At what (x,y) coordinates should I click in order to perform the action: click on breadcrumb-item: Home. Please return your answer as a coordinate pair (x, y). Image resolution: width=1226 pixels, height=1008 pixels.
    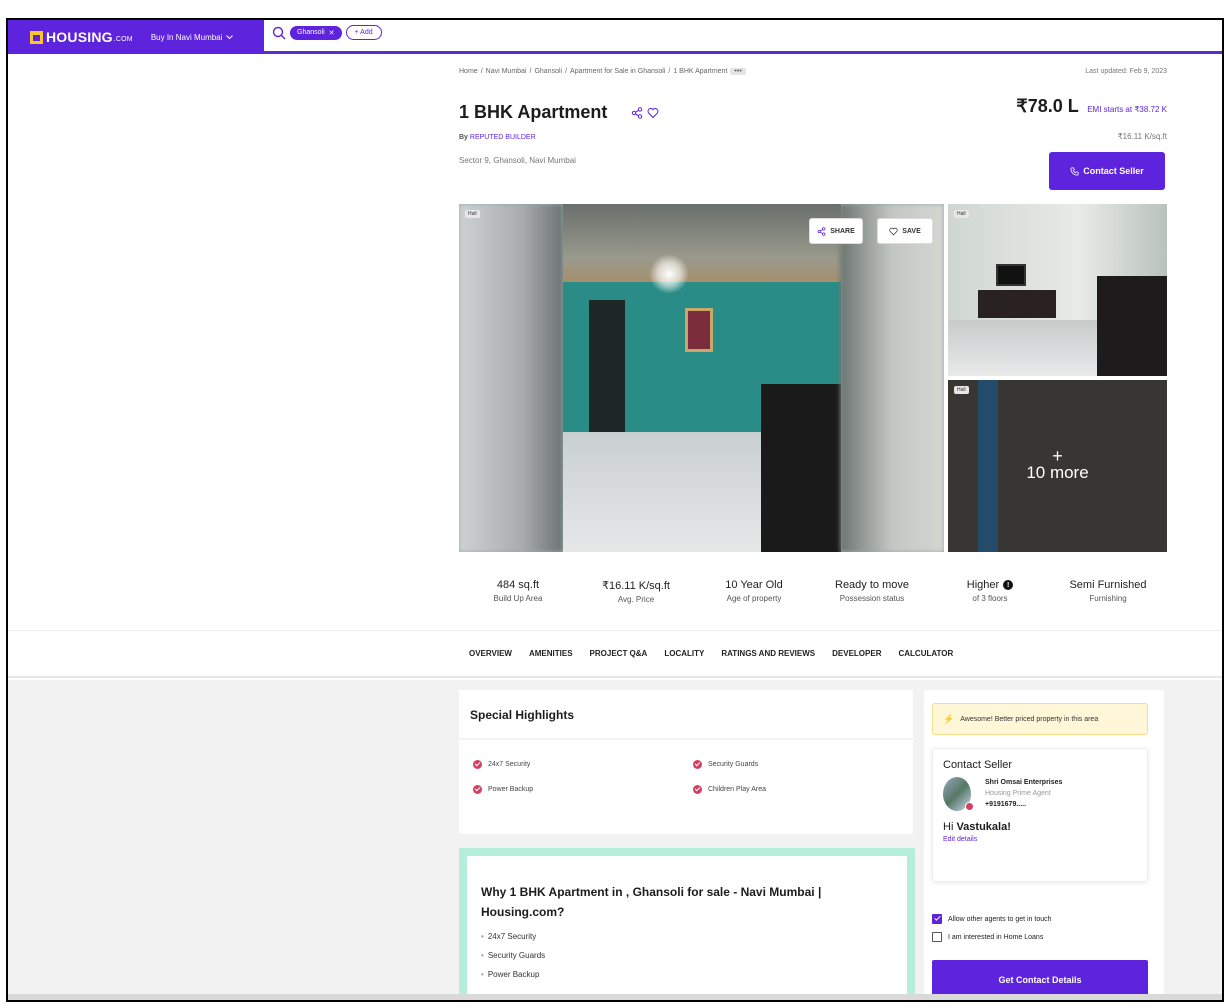
    Looking at the image, I should click on (468, 71).